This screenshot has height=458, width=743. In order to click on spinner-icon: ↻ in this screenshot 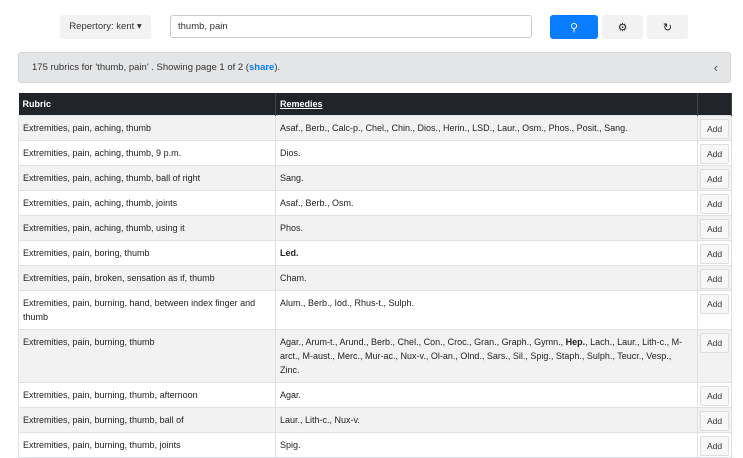, I will do `click(667, 27)`.